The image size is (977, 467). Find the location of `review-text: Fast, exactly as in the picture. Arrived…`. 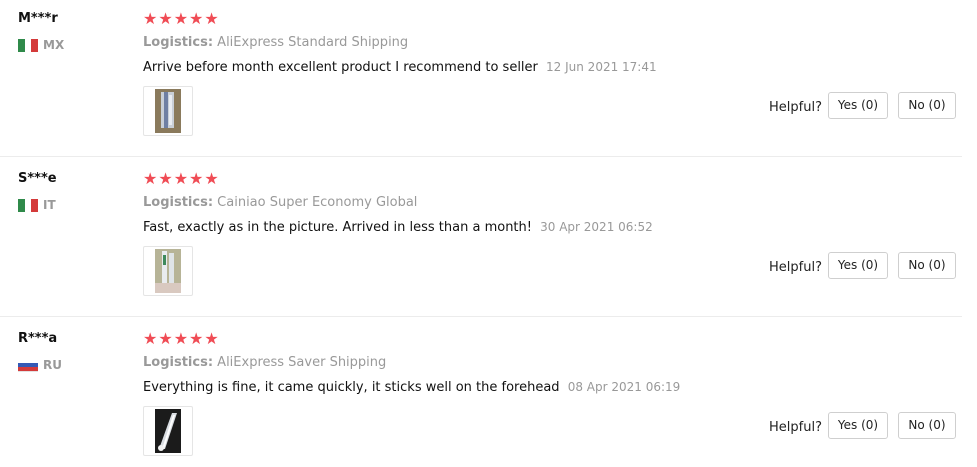

review-text: Fast, exactly as in the picture. Arrived… is located at coordinates (337, 227).